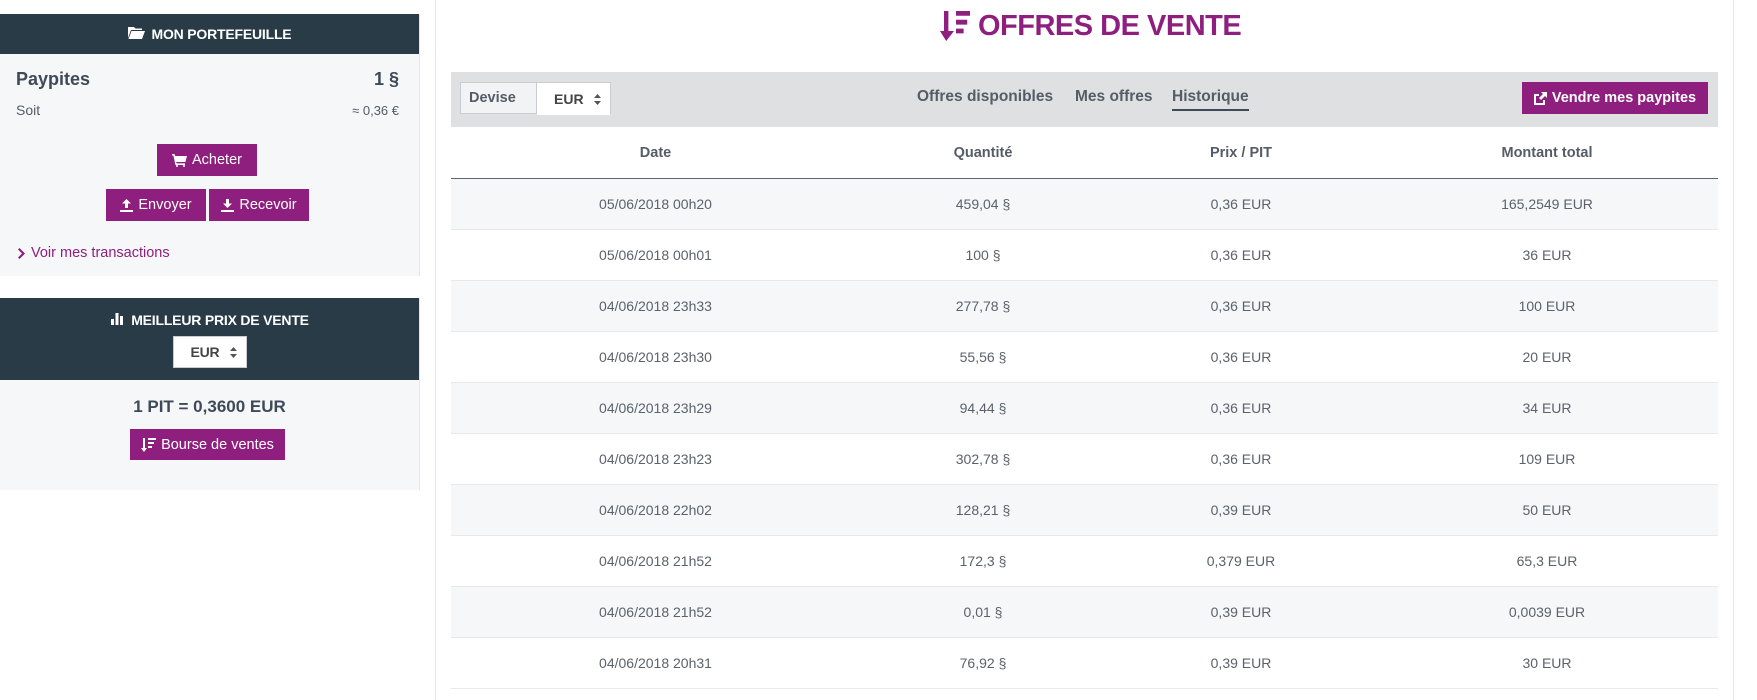  Describe the element at coordinates (983, 612) in the screenshot. I see `cell-quantite: 0,01 §` at that location.